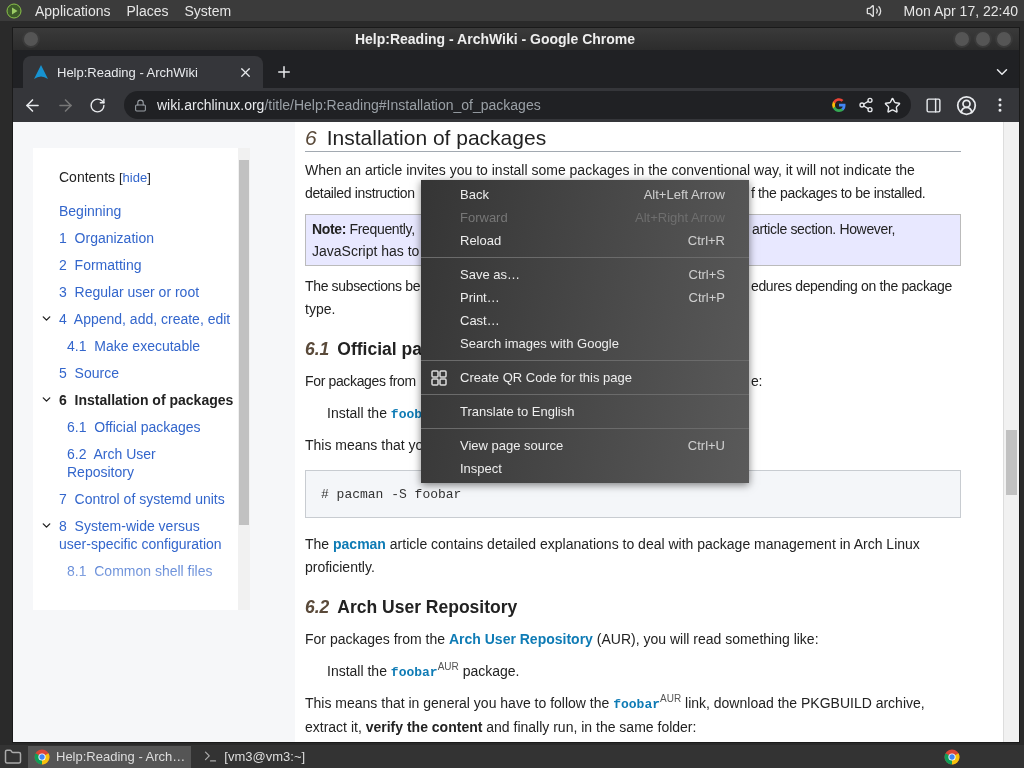 The width and height of the screenshot is (1024, 768). What do you see at coordinates (427, 608) in the screenshot?
I see `section-heading: Arch User Repository` at bounding box center [427, 608].